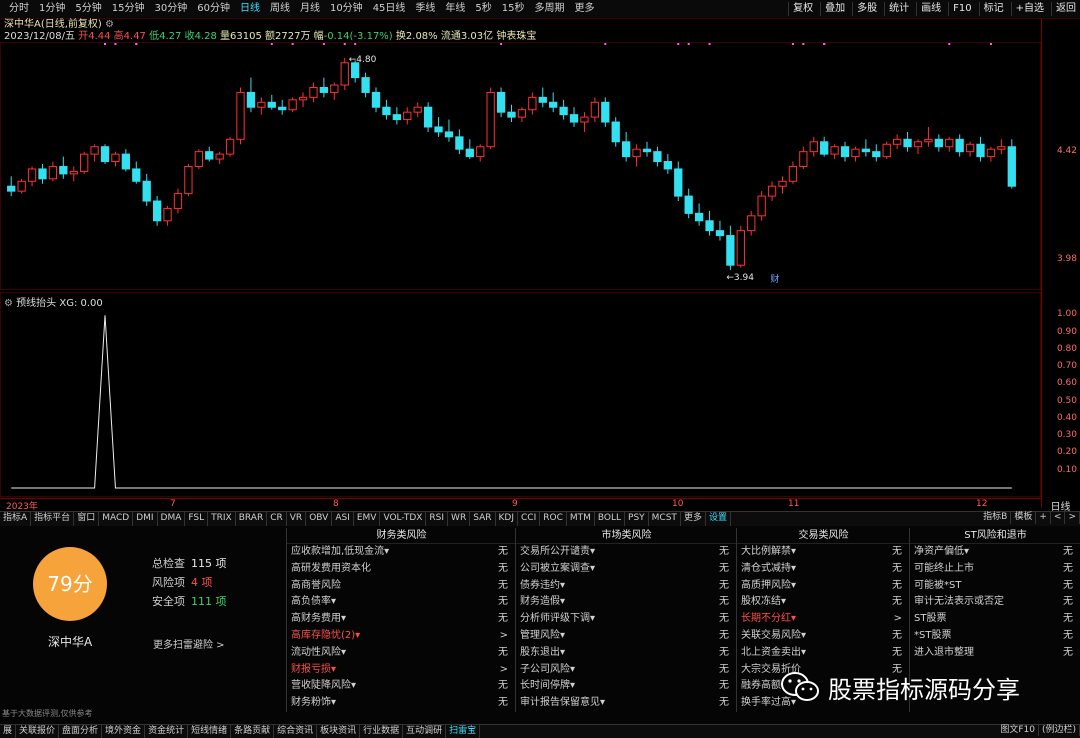 Image resolution: width=1080 pixels, height=738 pixels. What do you see at coordinates (310, 9) in the screenshot?
I see `period-tab-8: 月线` at bounding box center [310, 9].